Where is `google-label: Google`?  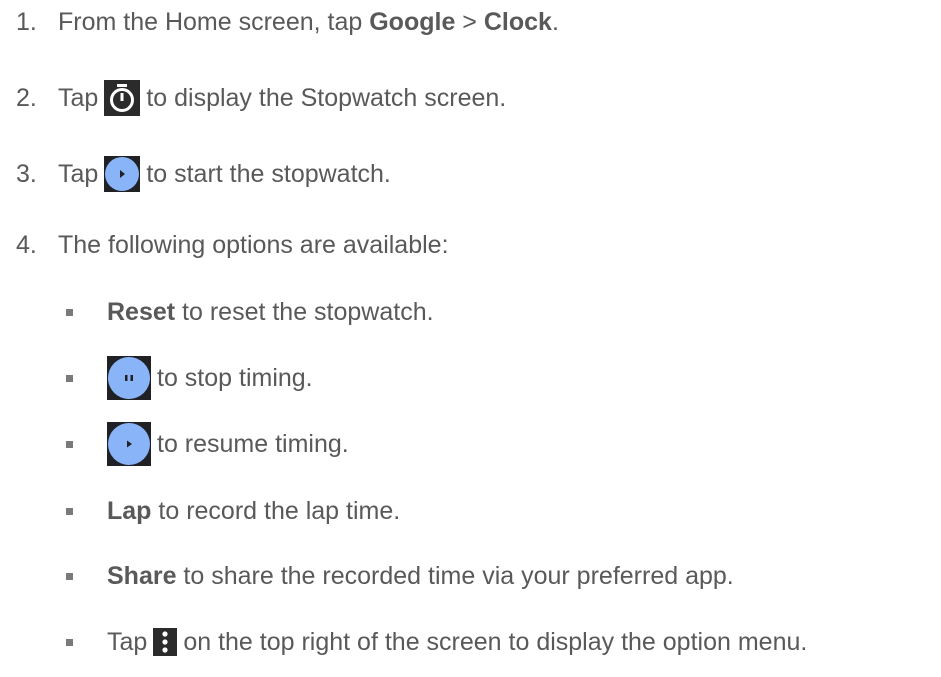
google-label: Google is located at coordinates (412, 21).